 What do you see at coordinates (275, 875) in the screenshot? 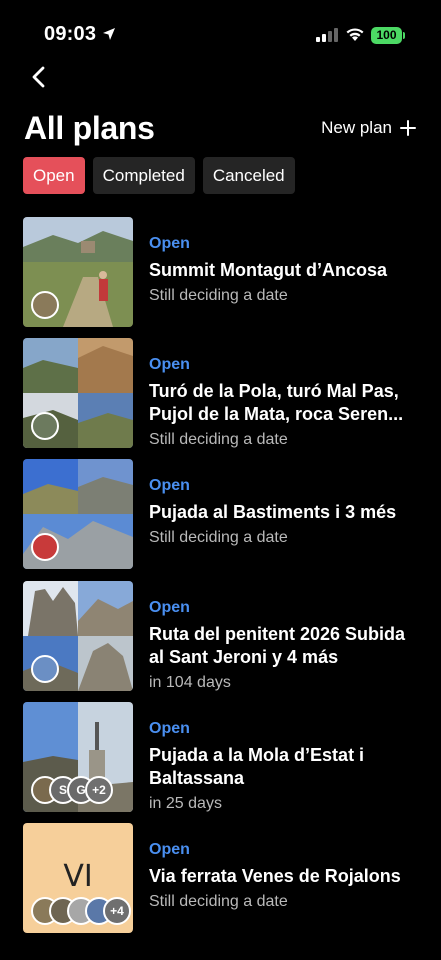
I see `plan-title: Via ferrata Venes de Rojalons` at bounding box center [275, 875].